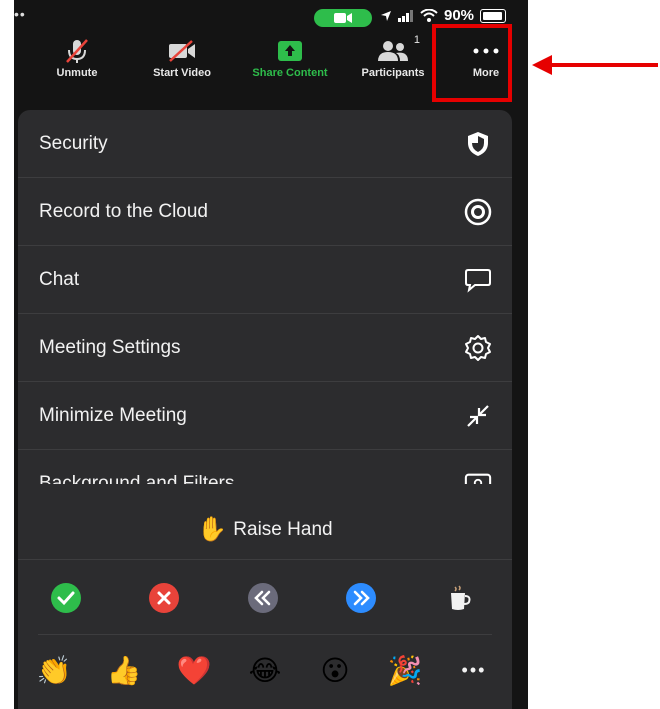 The height and width of the screenshot is (709, 660). What do you see at coordinates (460, 598) in the screenshot?
I see `coffee-icon` at bounding box center [460, 598].